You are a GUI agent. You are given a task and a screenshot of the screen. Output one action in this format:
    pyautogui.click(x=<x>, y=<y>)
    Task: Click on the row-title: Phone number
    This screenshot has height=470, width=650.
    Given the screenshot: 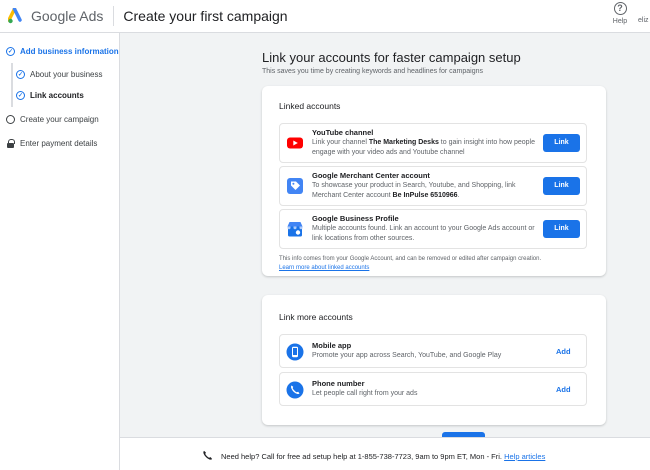 What is the action you would take?
    pyautogui.click(x=338, y=383)
    